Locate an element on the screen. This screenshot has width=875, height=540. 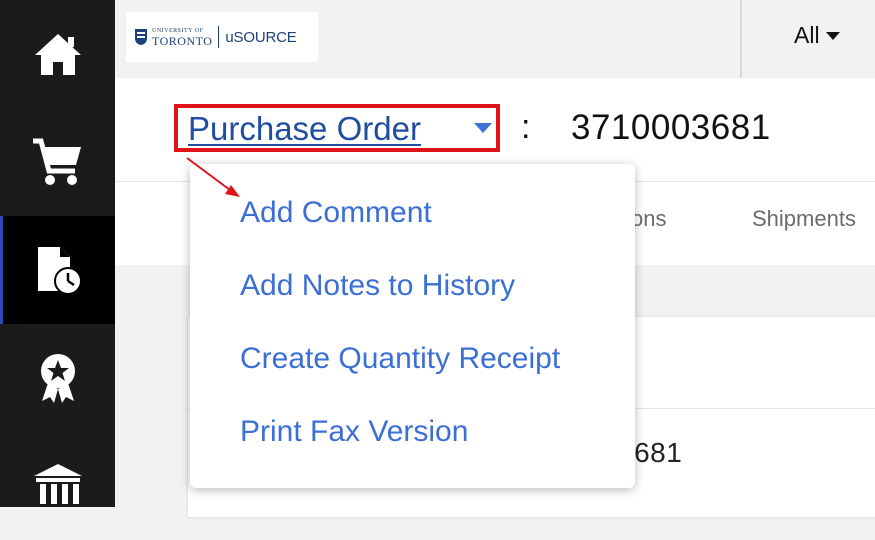
menu-item-create-quantity-receipt: Create Quantity Receipt is located at coordinates (400, 359).